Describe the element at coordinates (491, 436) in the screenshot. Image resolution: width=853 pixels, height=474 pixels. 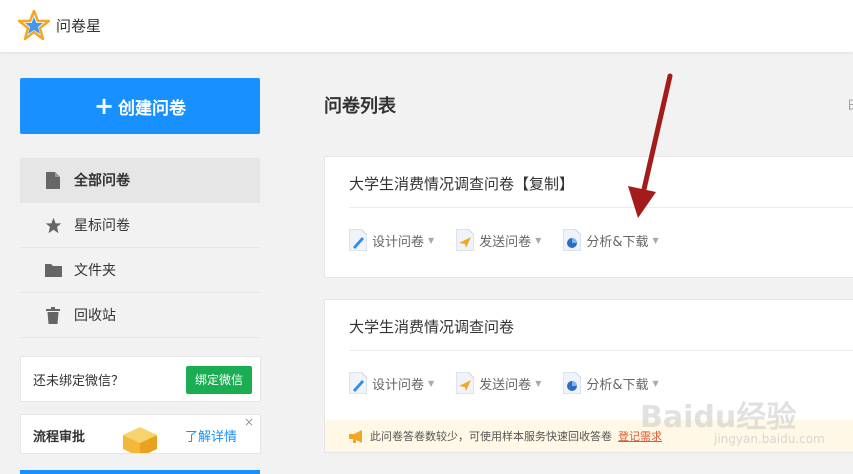
I see `notice-text: 此问卷答卷数较少，可使用样本服务快速回收答卷` at that location.